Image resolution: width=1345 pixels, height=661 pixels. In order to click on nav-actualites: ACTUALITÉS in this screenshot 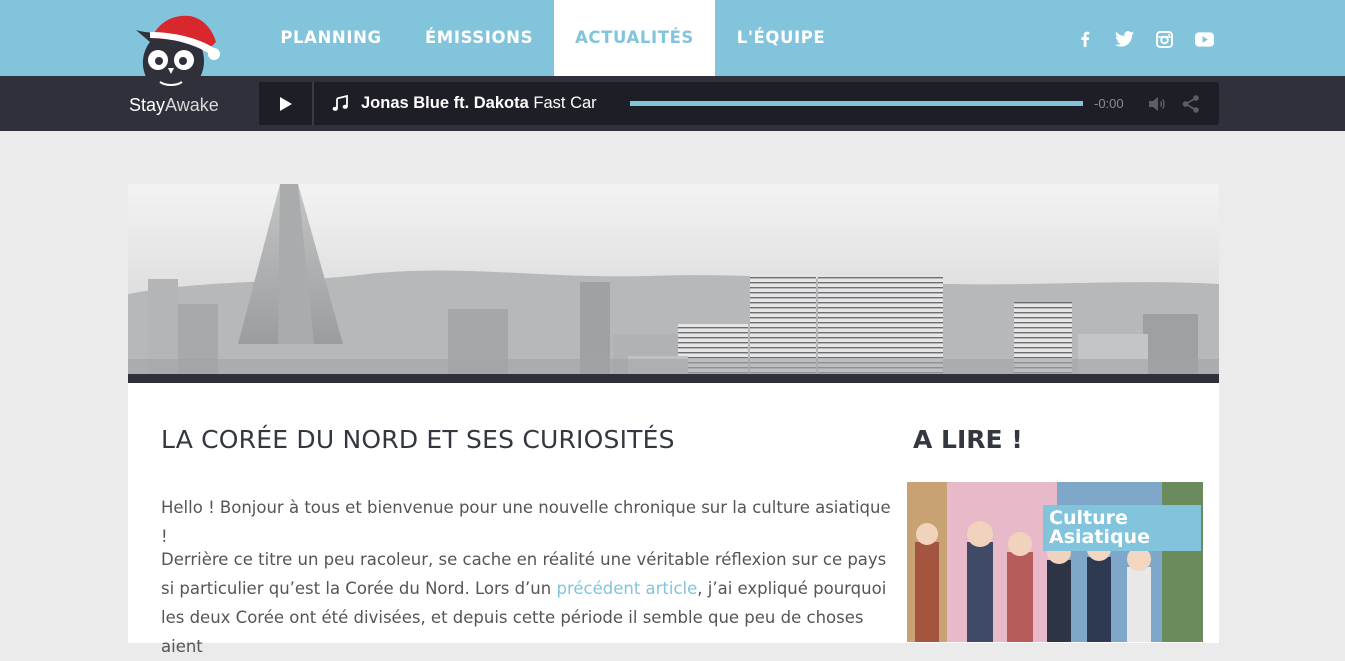, I will do `click(634, 38)`.